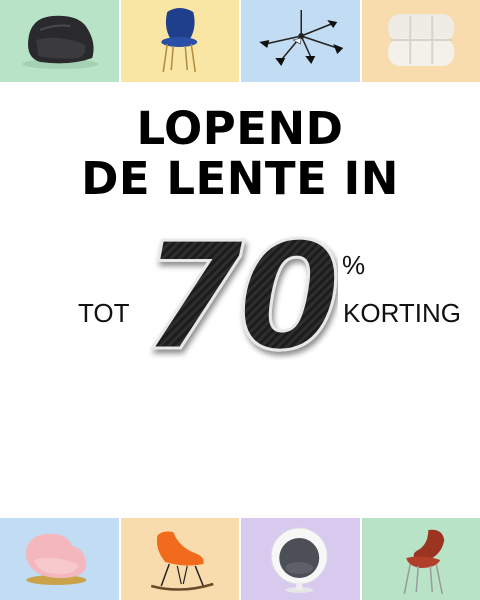  What do you see at coordinates (240, 128) in the screenshot?
I see `headline-line-1: LOPEND` at bounding box center [240, 128].